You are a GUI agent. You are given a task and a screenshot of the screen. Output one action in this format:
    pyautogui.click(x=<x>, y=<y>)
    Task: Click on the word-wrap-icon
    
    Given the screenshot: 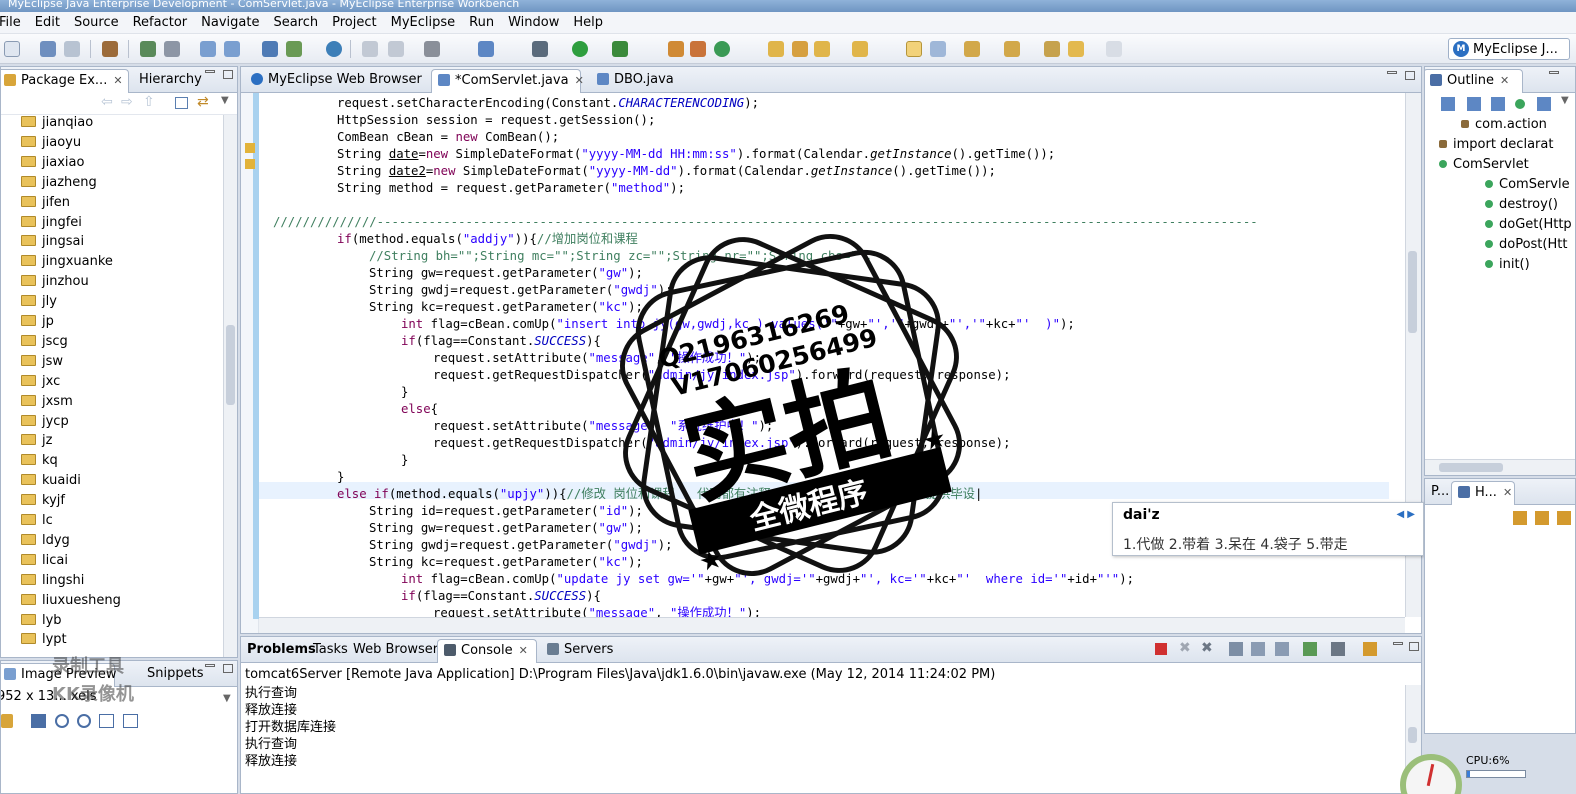 What is the action you would take?
    pyautogui.click(x=1282, y=649)
    